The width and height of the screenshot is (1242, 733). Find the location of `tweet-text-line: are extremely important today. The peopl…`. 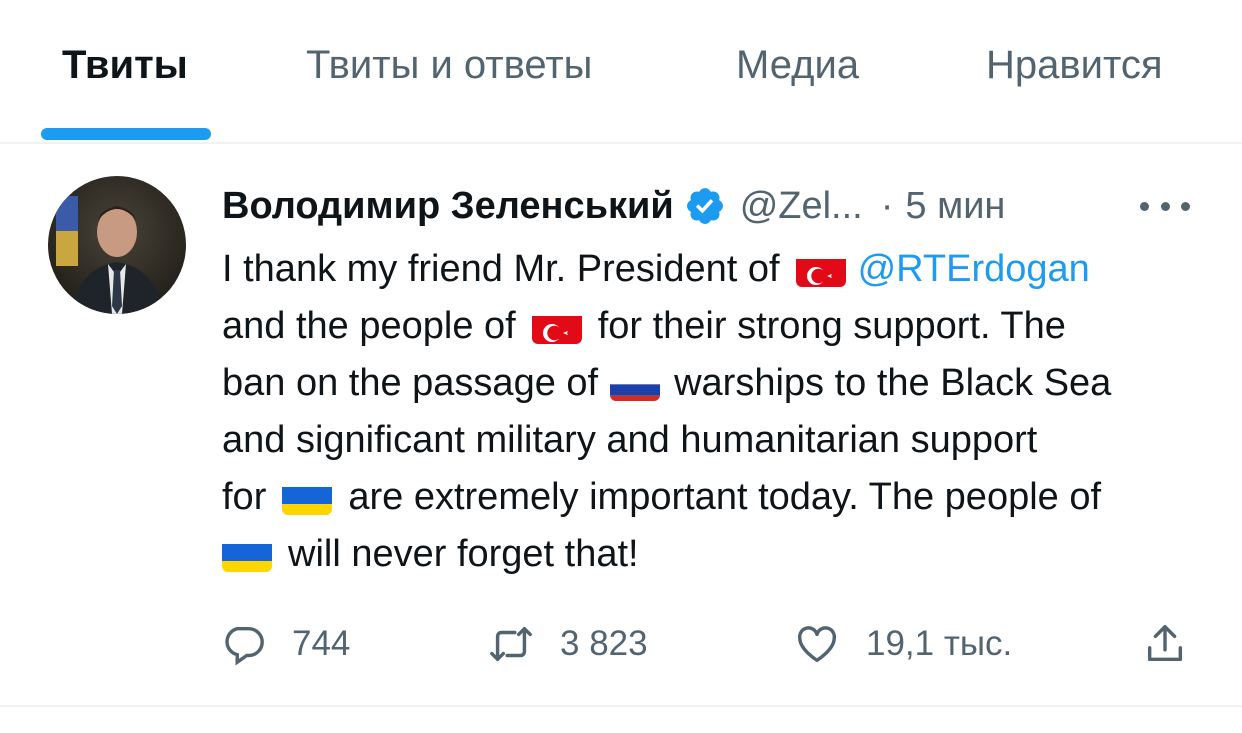

tweet-text-line: are extremely important today. The peopl… is located at coordinates (725, 497).